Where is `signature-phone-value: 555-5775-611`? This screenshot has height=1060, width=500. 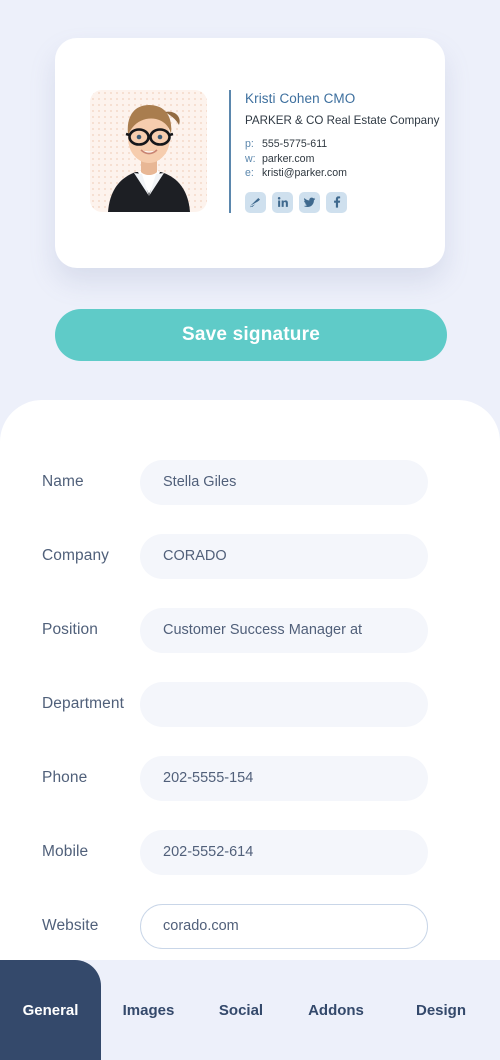 signature-phone-value: 555-5775-611 is located at coordinates (295, 144).